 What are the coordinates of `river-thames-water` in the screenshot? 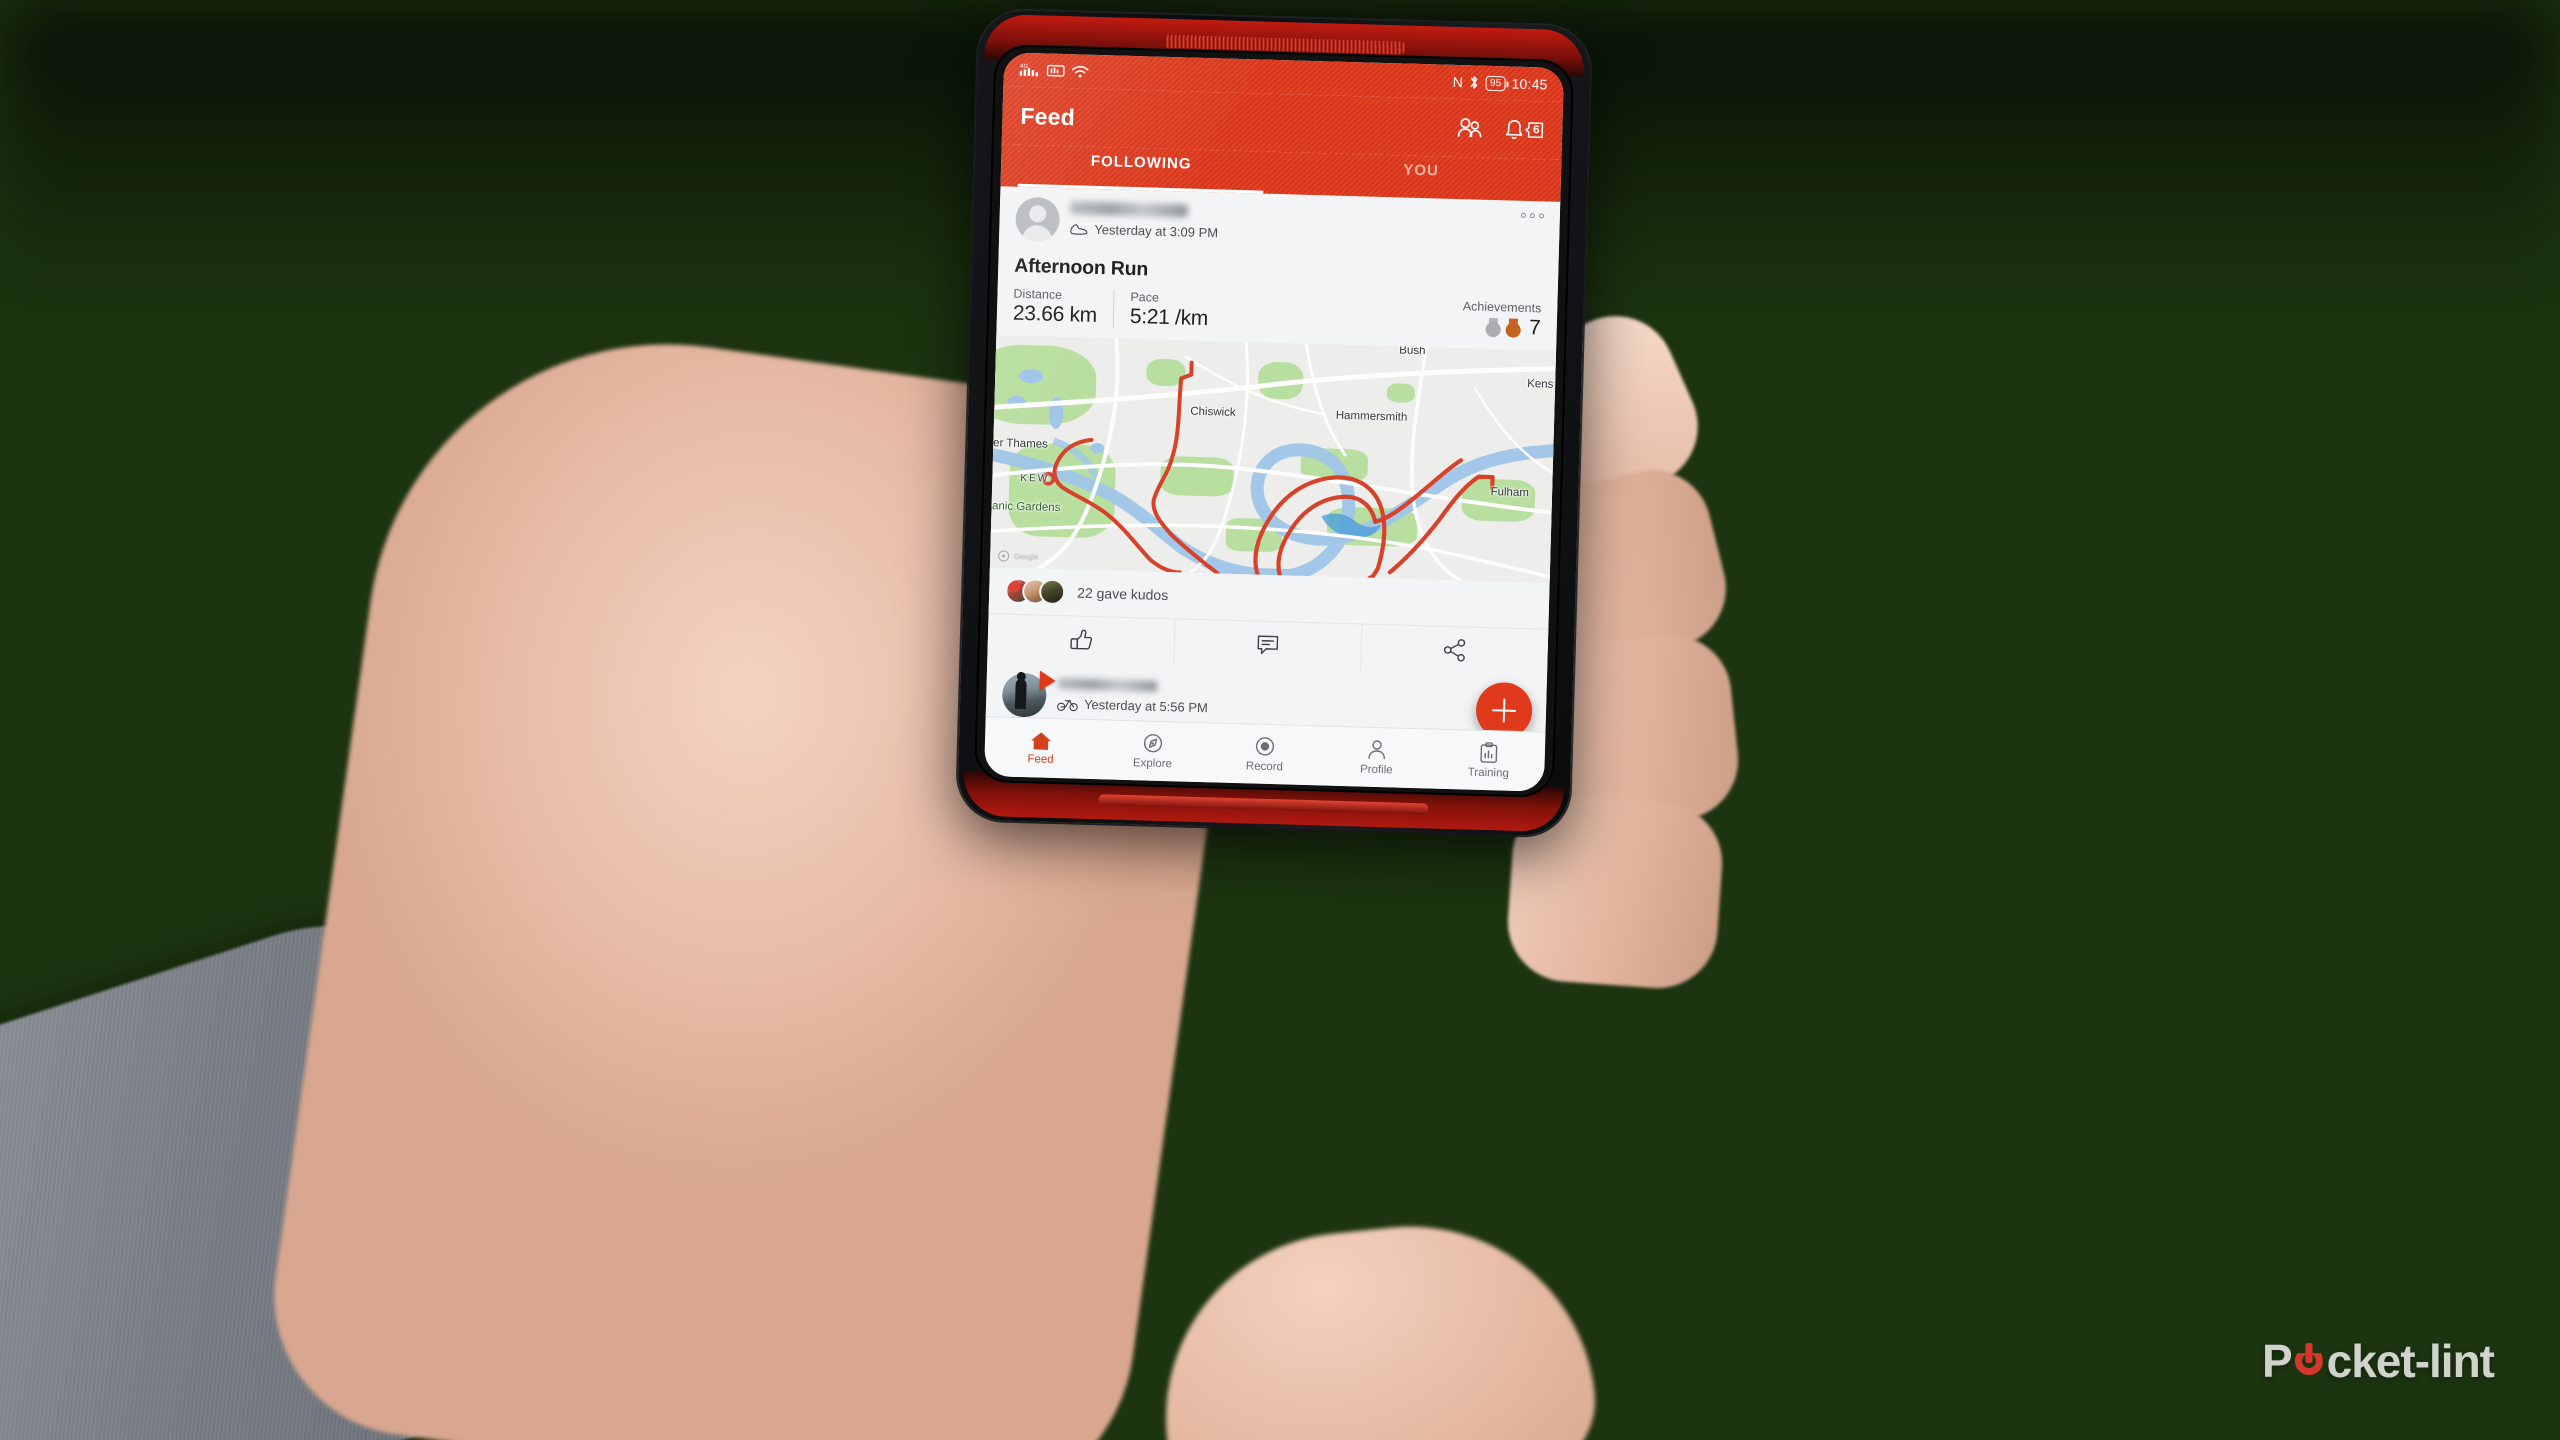 It's located at (1273, 459).